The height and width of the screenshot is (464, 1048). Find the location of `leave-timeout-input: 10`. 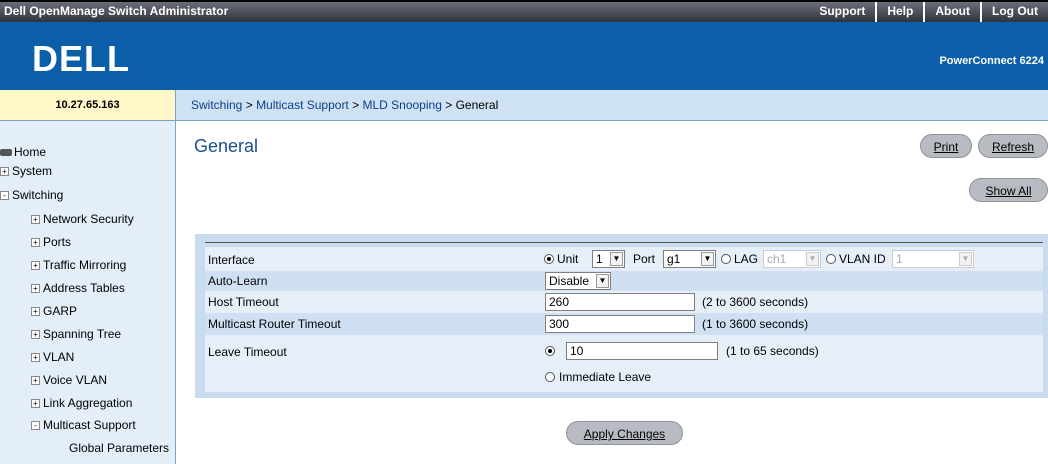

leave-timeout-input: 10 is located at coordinates (642, 351).